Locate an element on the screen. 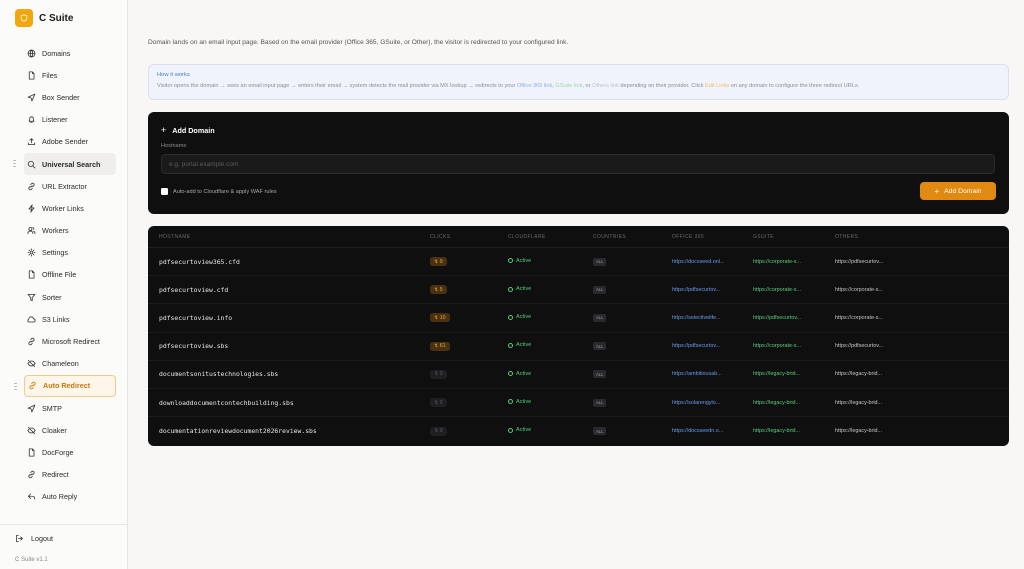  eye-off-icon is located at coordinates (31, 363).